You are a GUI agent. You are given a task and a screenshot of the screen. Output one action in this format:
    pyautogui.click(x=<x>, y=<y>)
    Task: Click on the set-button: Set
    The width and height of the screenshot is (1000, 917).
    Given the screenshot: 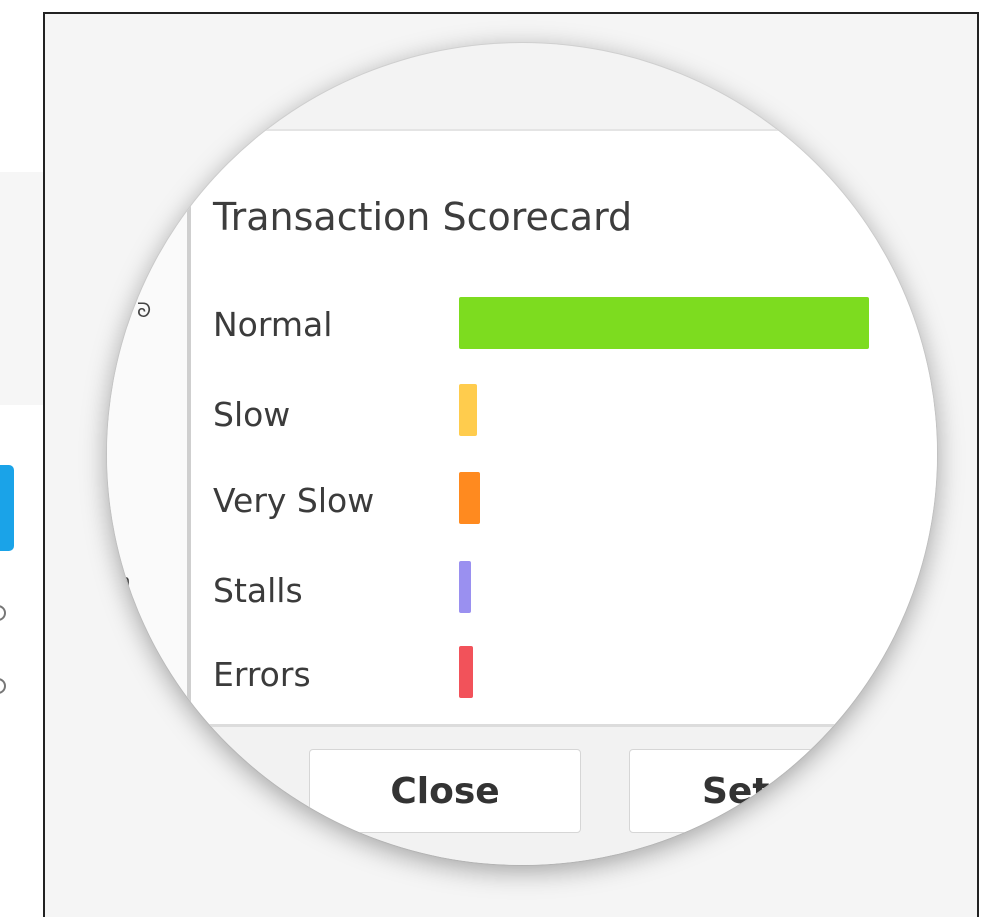 What is the action you would take?
    pyautogui.click(x=779, y=791)
    